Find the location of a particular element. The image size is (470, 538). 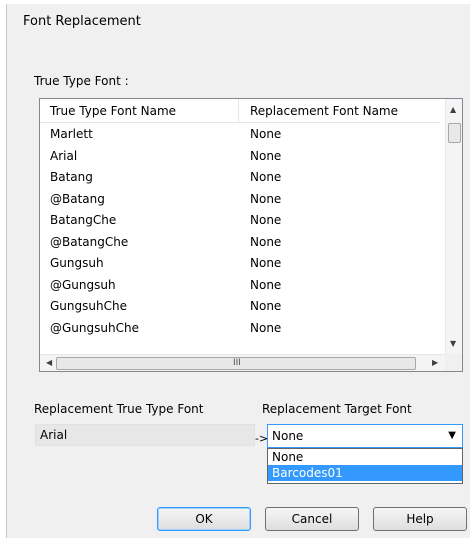

font-name-cell: GungsuhChe is located at coordinates (88, 306).